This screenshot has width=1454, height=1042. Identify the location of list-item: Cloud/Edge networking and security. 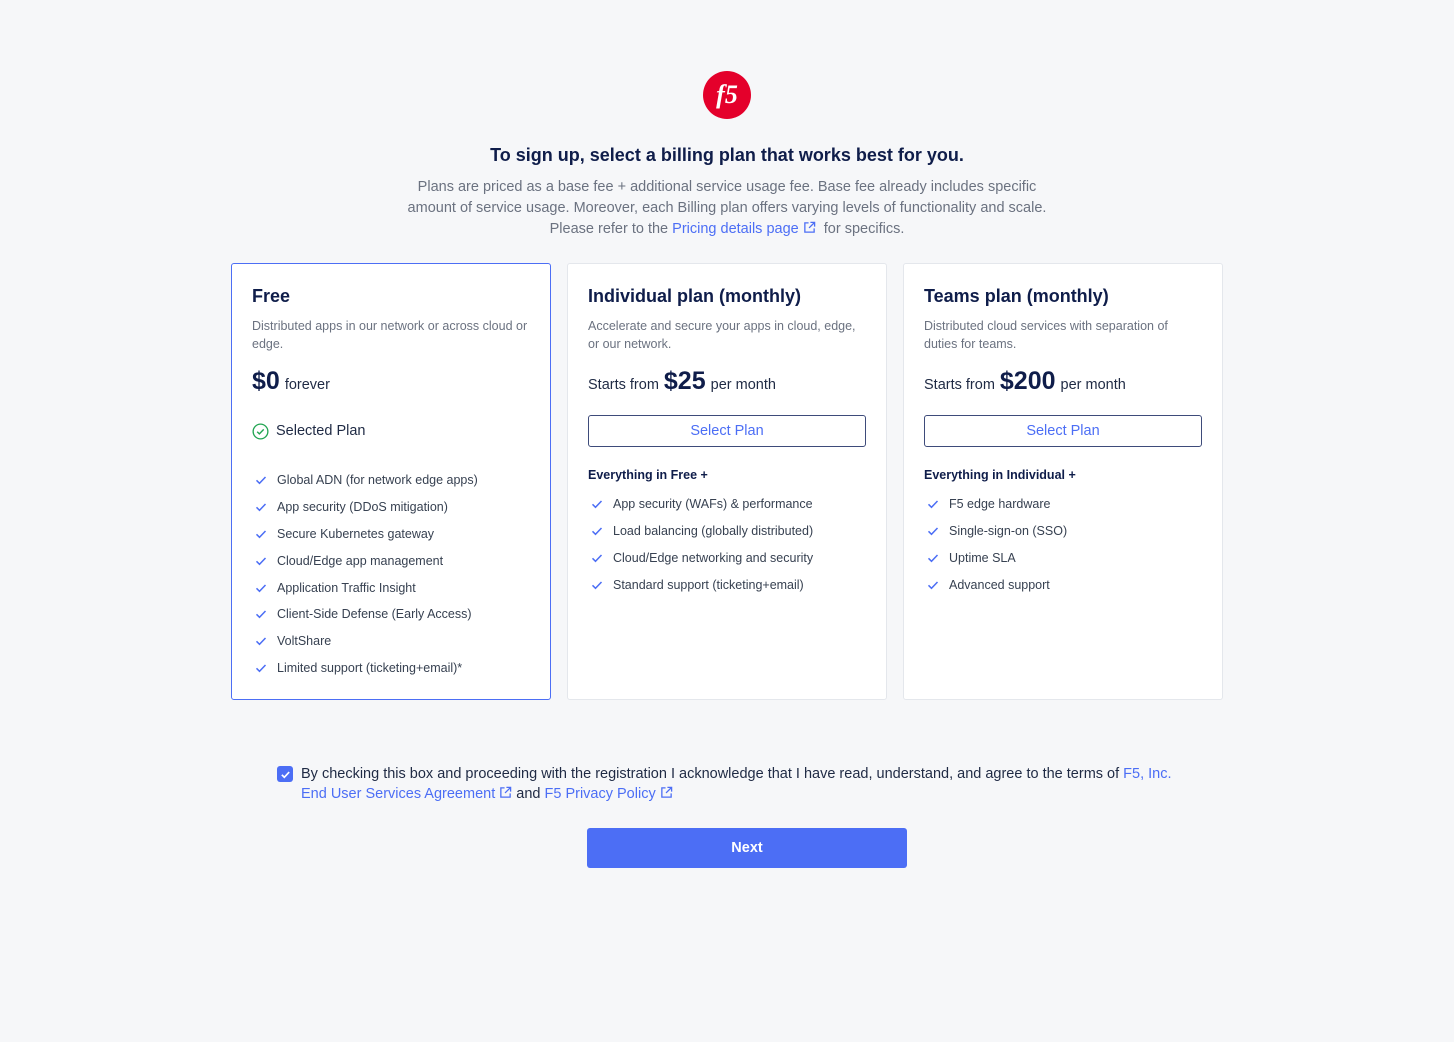
(727, 558).